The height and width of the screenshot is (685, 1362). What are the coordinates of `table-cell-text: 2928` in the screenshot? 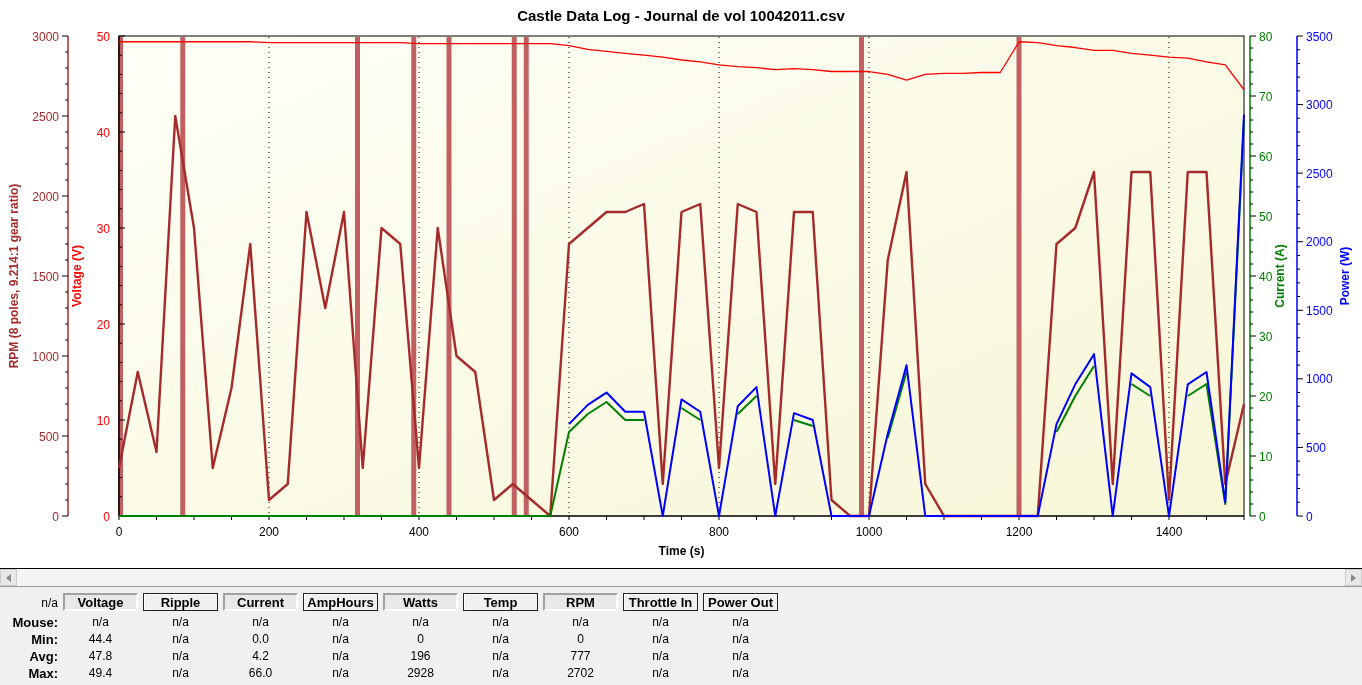 It's located at (420, 673).